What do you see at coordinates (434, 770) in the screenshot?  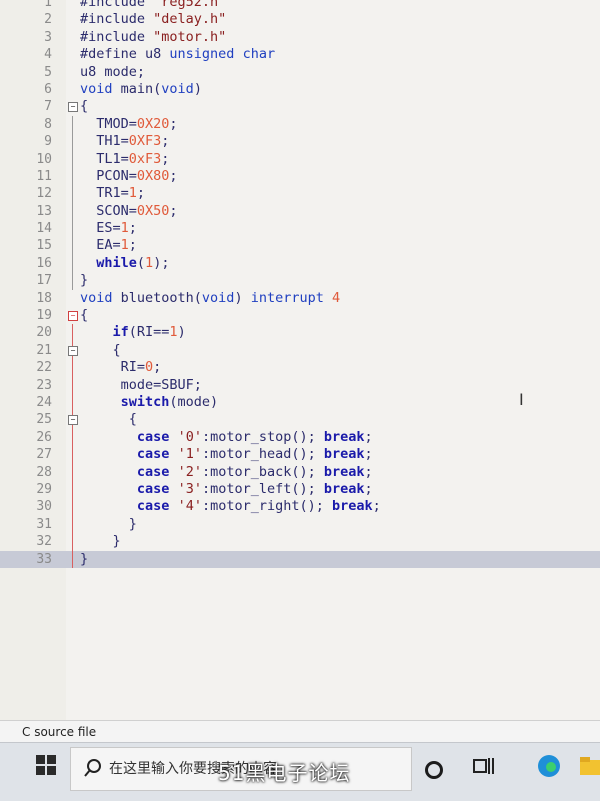 I see `cortana-icon` at bounding box center [434, 770].